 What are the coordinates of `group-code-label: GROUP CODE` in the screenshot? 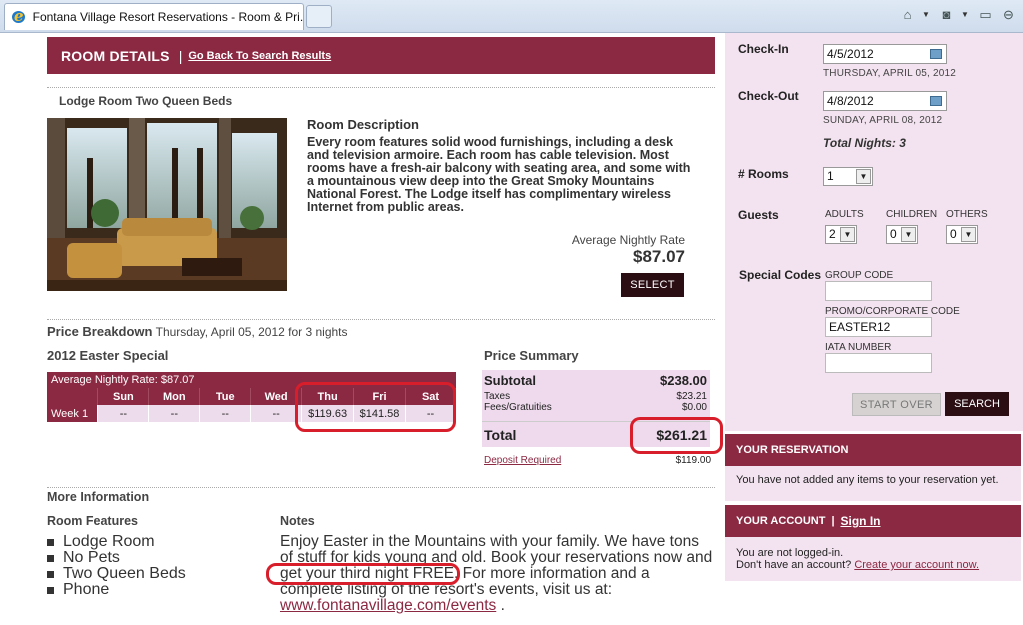 It's located at (859, 275).